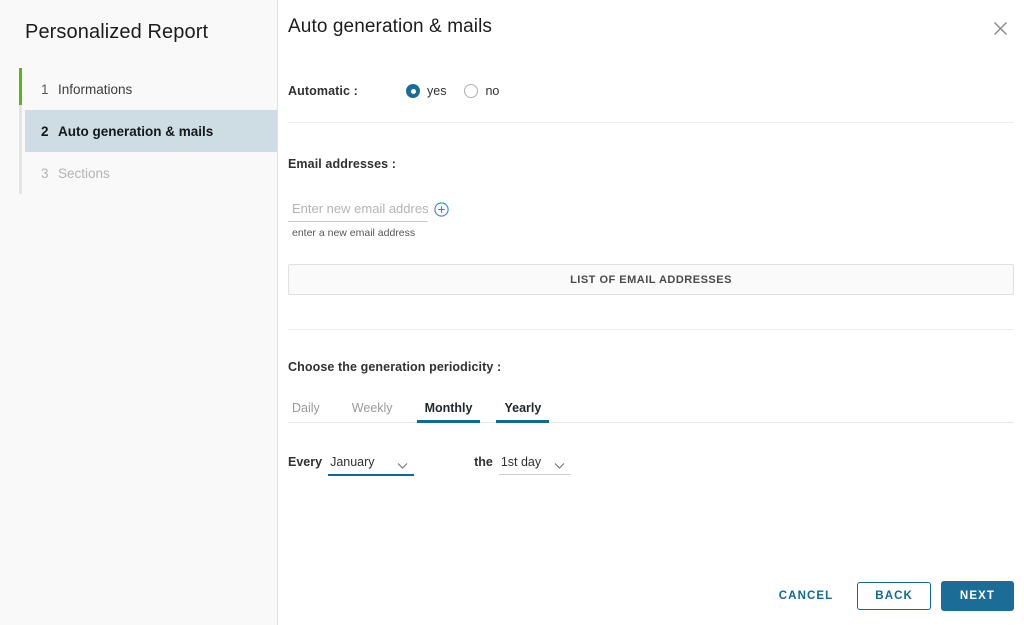 The width and height of the screenshot is (1024, 625). What do you see at coordinates (20, 86) in the screenshot?
I see `step-rail-active` at bounding box center [20, 86].